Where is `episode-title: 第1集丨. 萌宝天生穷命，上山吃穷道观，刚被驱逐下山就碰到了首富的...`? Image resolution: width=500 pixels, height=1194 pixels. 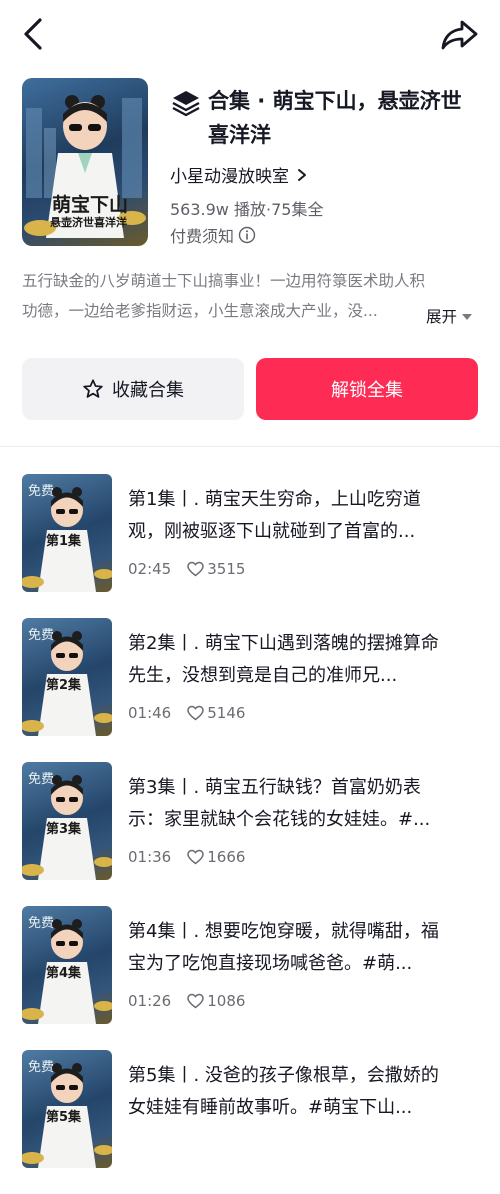 episode-title: 第1集丨. 萌宝天生穷命，上山吃穷道观，刚被驱逐下山就碰到了首富的... is located at coordinates (274, 515).